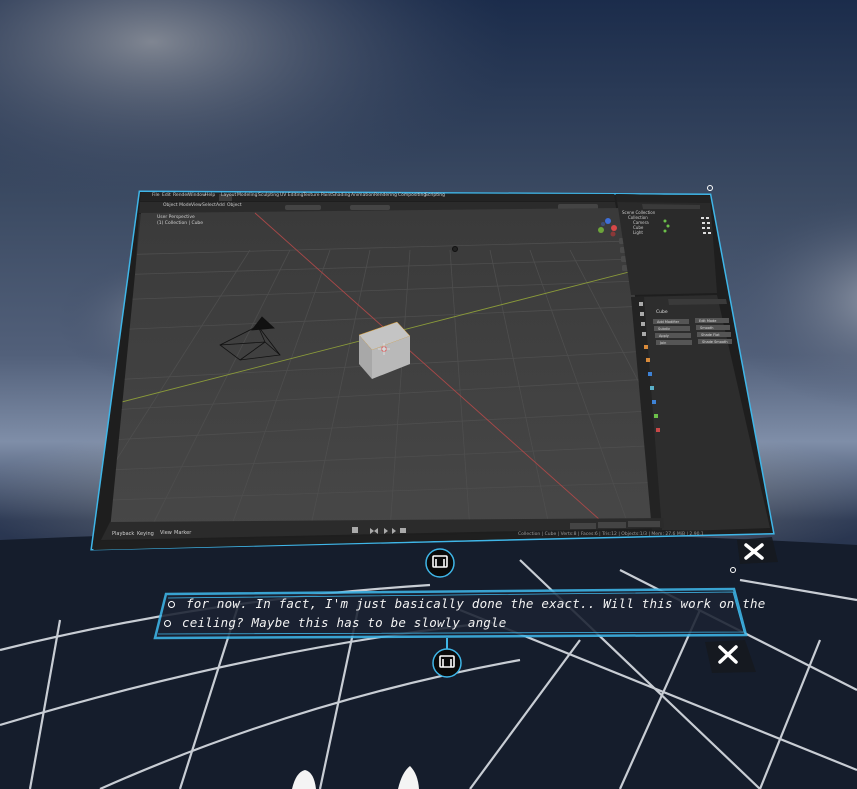 Image resolution: width=857 pixels, height=789 pixels. I want to click on workspace-tab-modeling: Modeling, so click(247, 195).